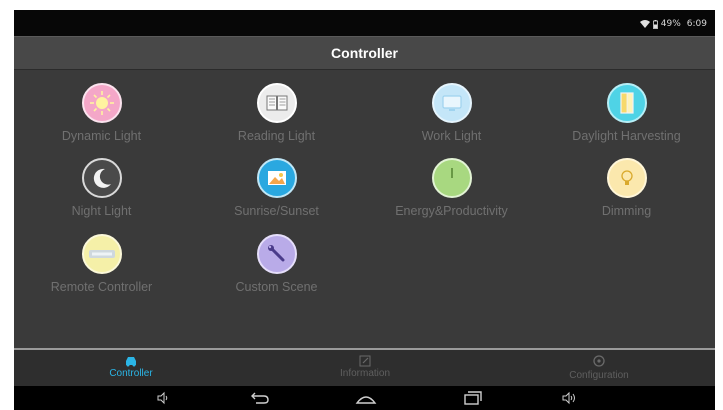 The height and width of the screenshot is (410, 723). I want to click on remote-icon, so click(101, 254).